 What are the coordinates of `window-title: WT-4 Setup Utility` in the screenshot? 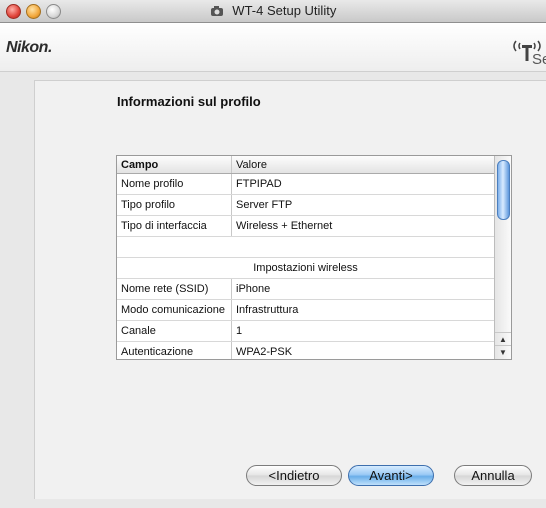 It's located at (284, 10).